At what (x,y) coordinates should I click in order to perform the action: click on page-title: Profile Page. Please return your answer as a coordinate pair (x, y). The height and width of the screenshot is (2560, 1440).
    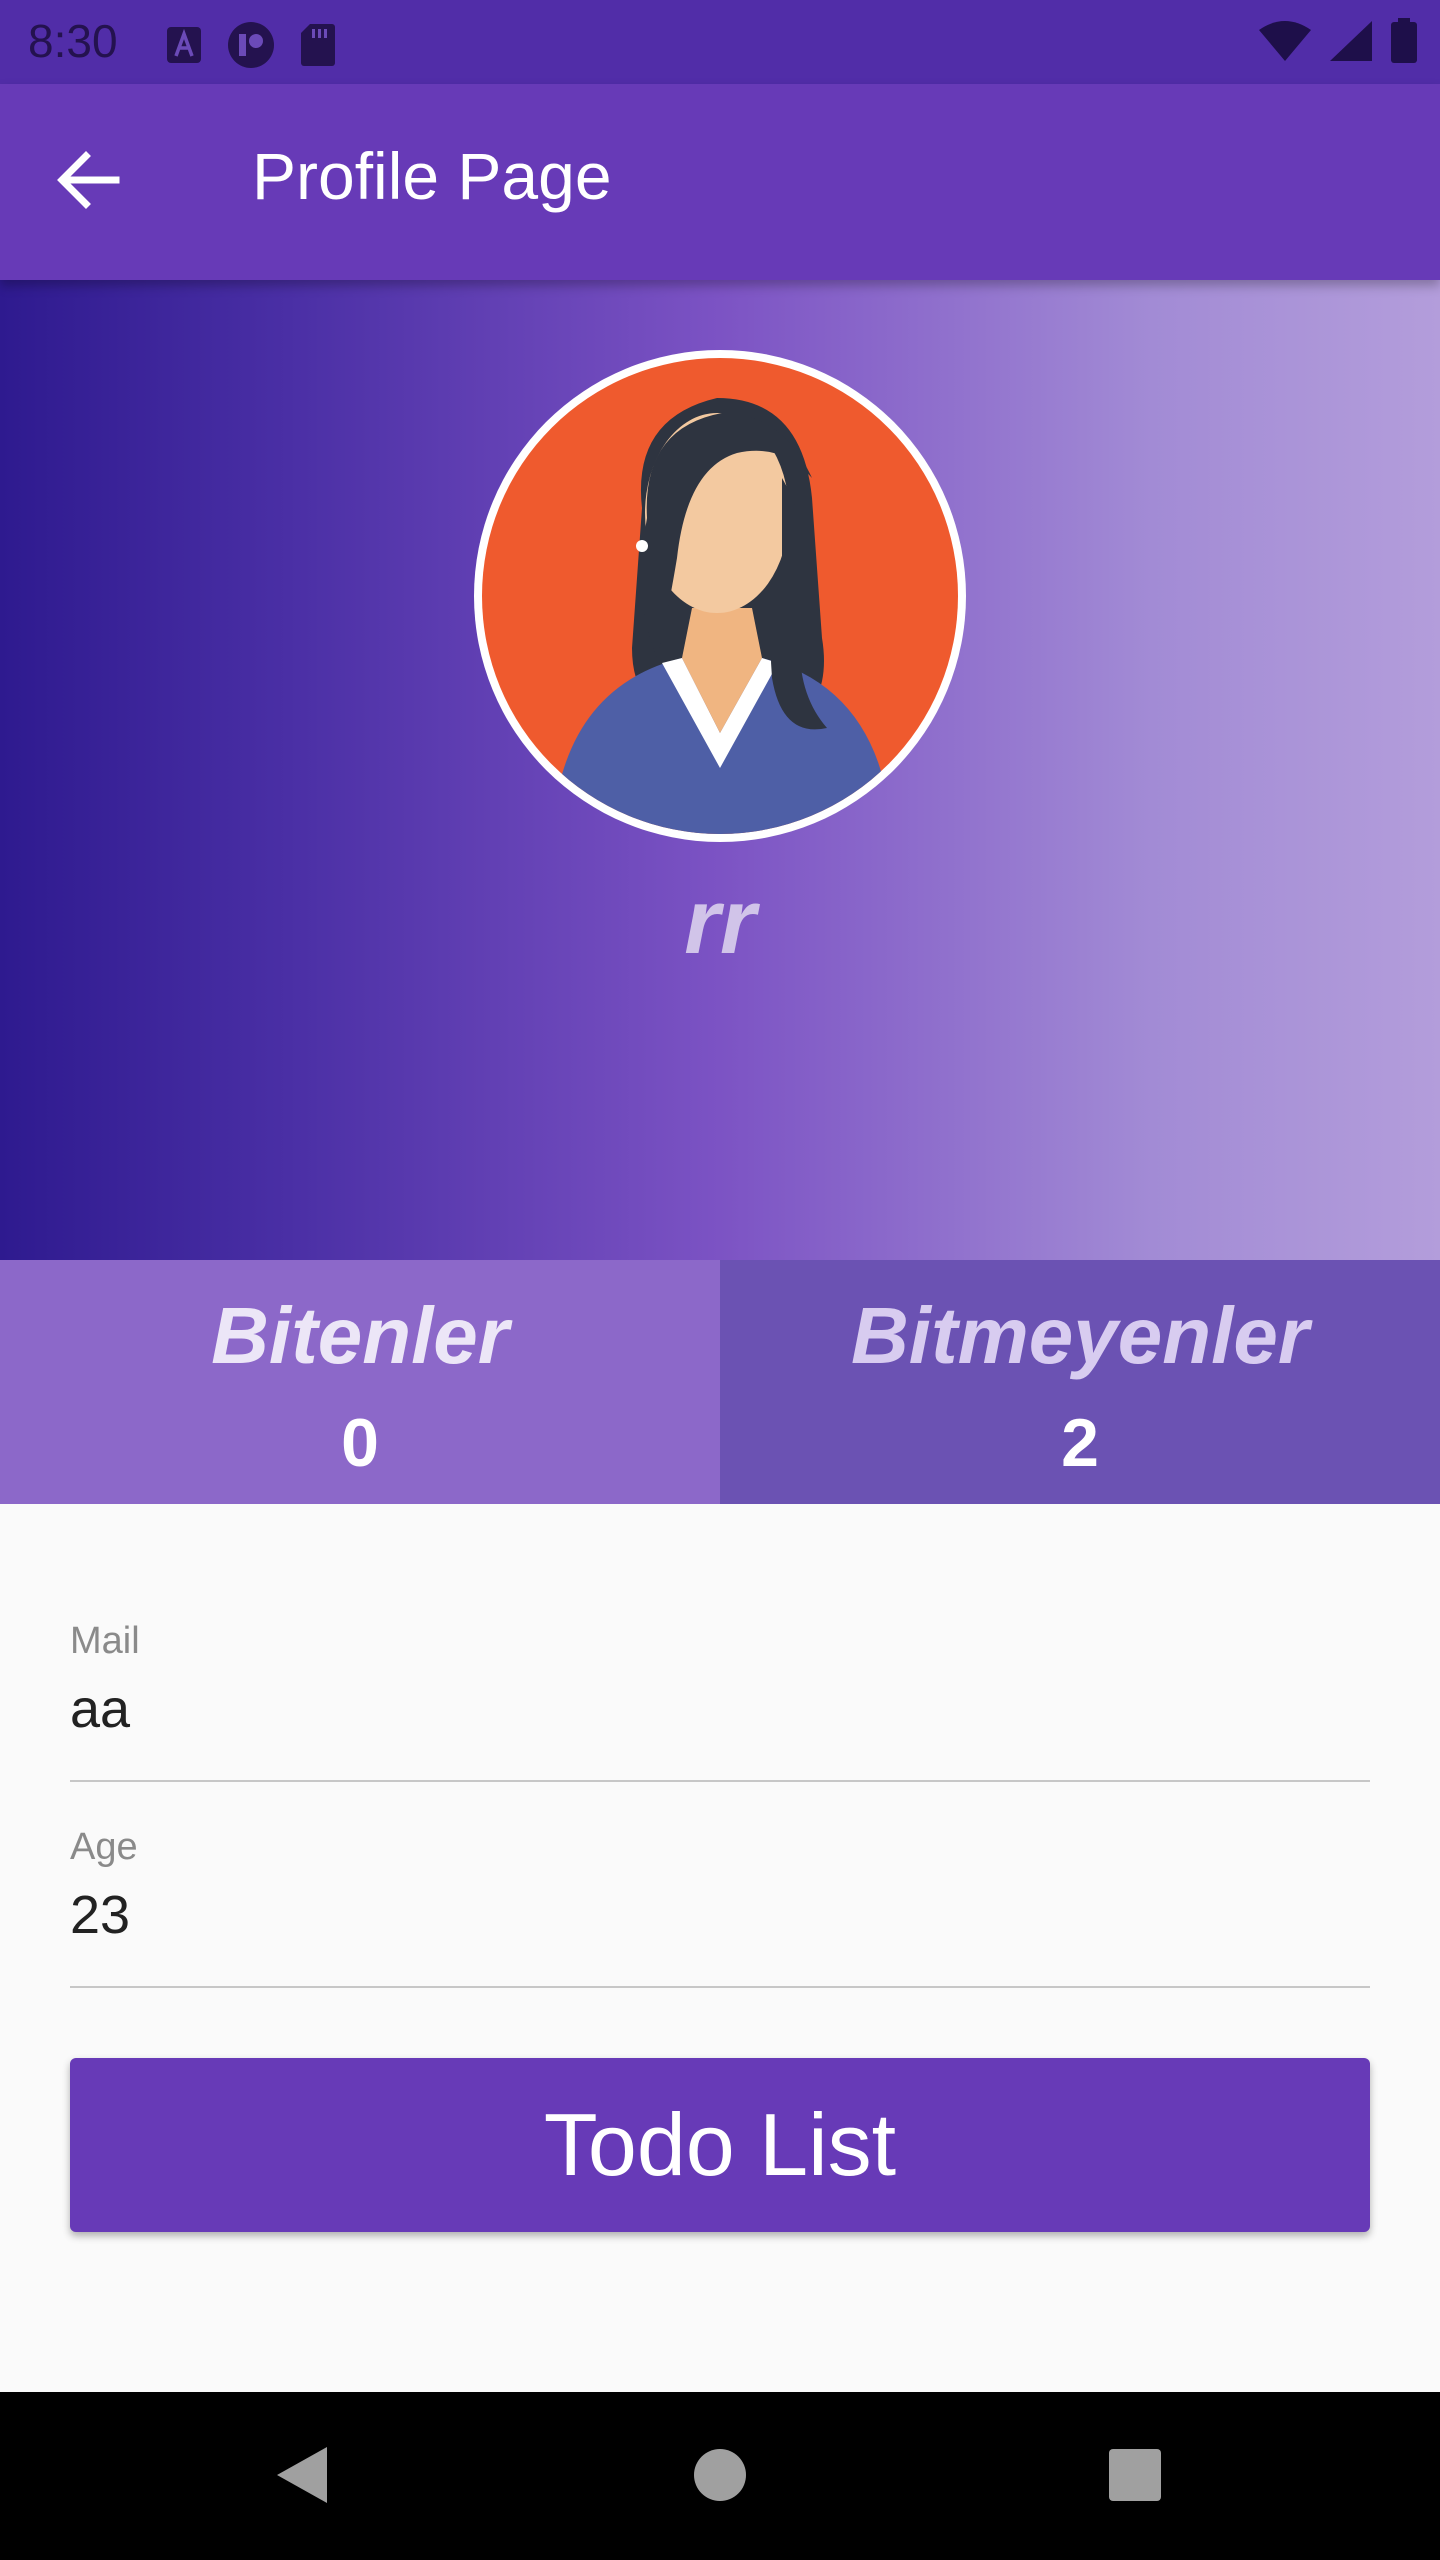
    Looking at the image, I should click on (432, 176).